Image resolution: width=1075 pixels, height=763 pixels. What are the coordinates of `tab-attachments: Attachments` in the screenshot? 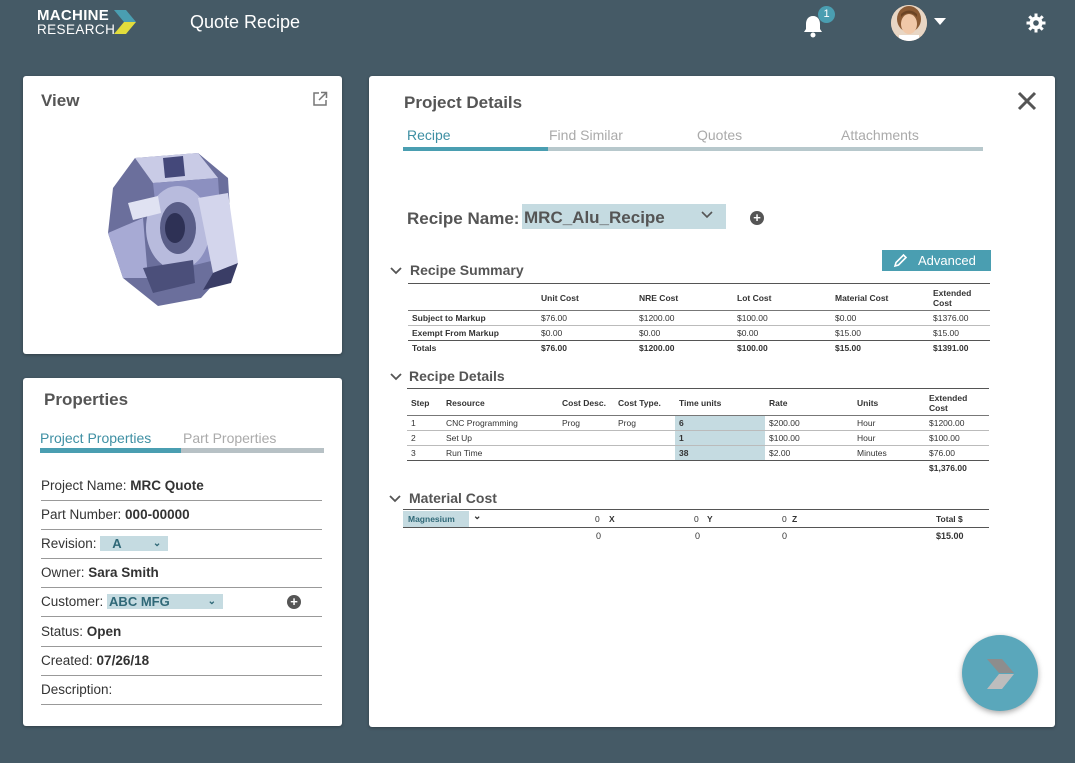 It's located at (911, 138).